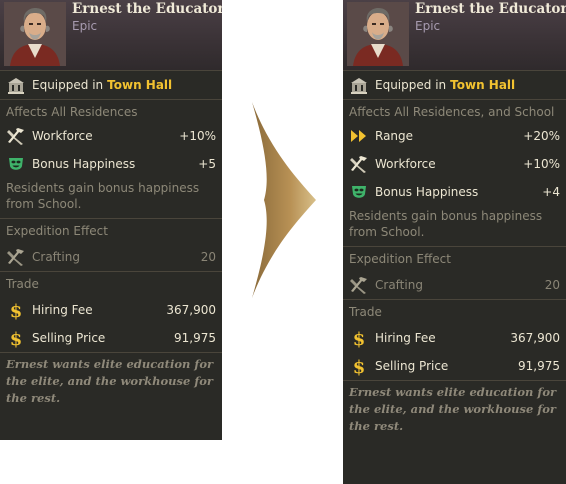  Describe the element at coordinates (454, 136) in the screenshot. I see `stat-row-range: Range +20%` at that location.